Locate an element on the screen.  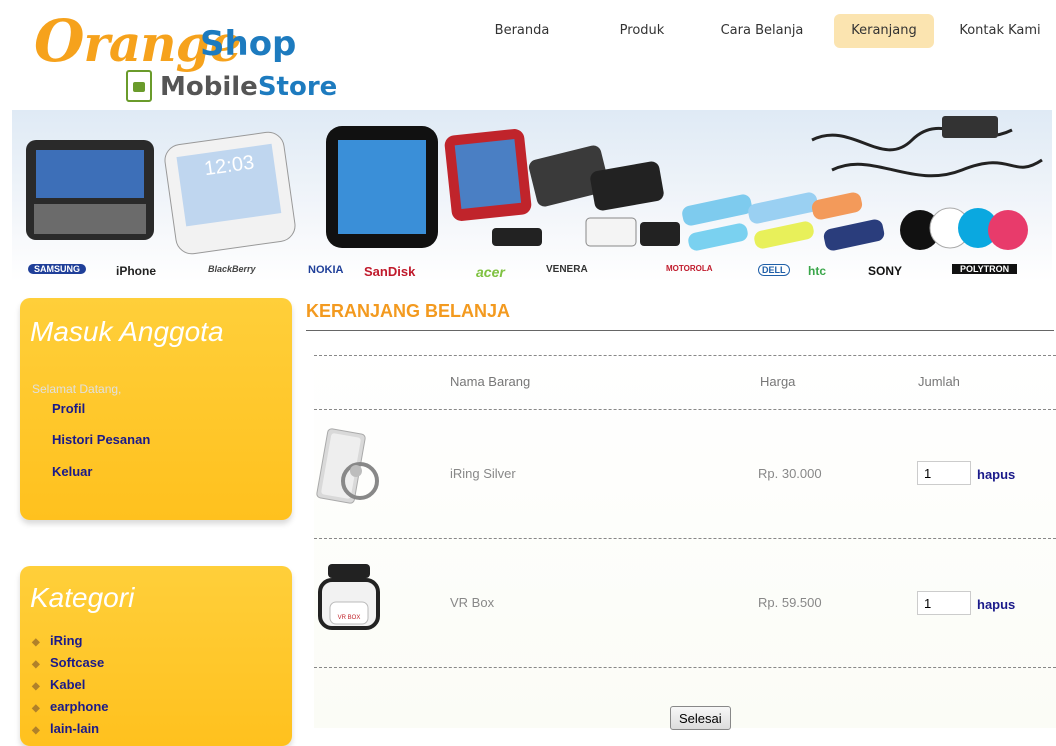
nav-keranjang: Keranjang is located at coordinates (884, 31).